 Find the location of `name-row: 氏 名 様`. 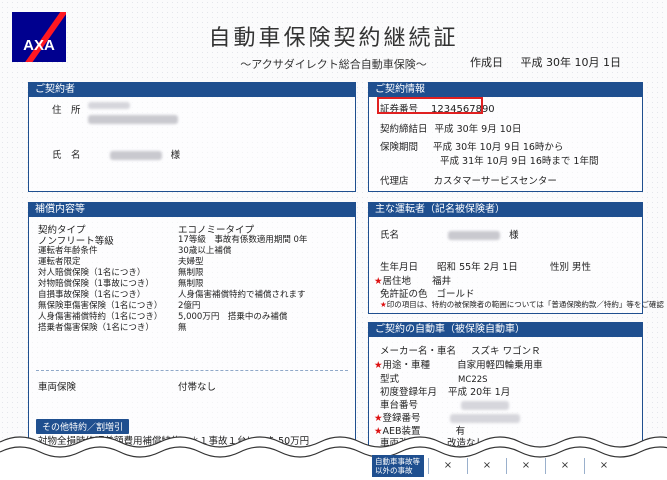

name-row: 氏 名 様 is located at coordinates (116, 154).